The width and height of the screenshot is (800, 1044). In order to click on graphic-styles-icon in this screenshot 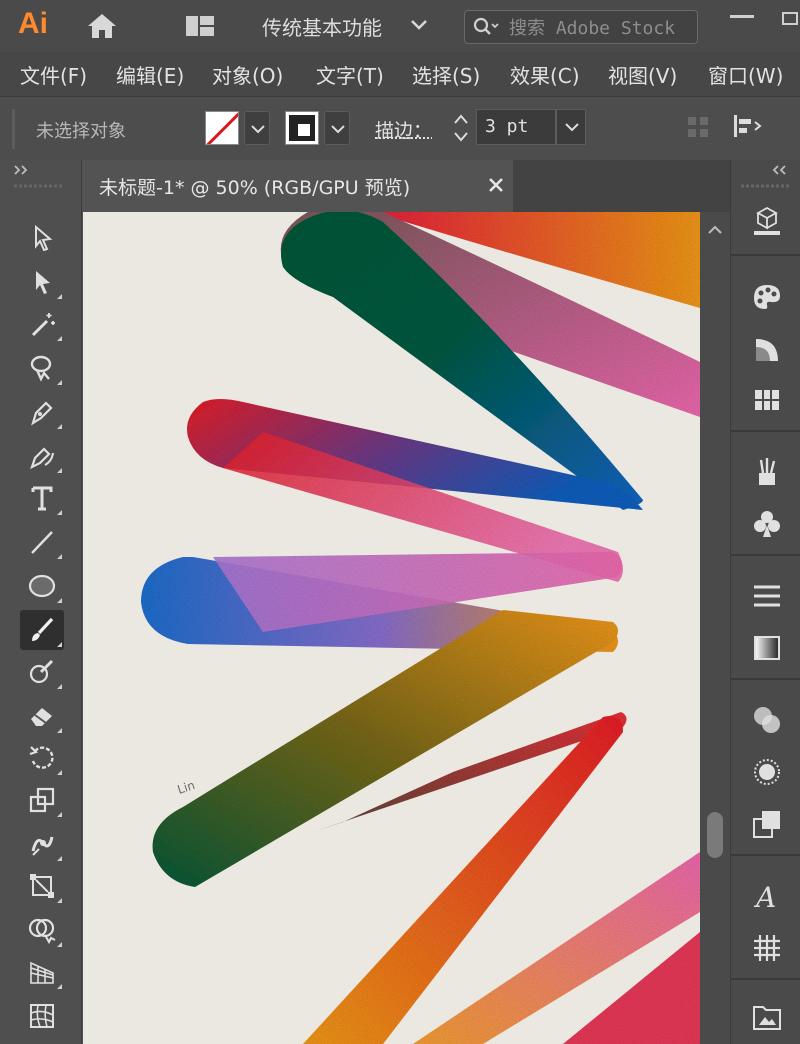, I will do `click(767, 824)`.